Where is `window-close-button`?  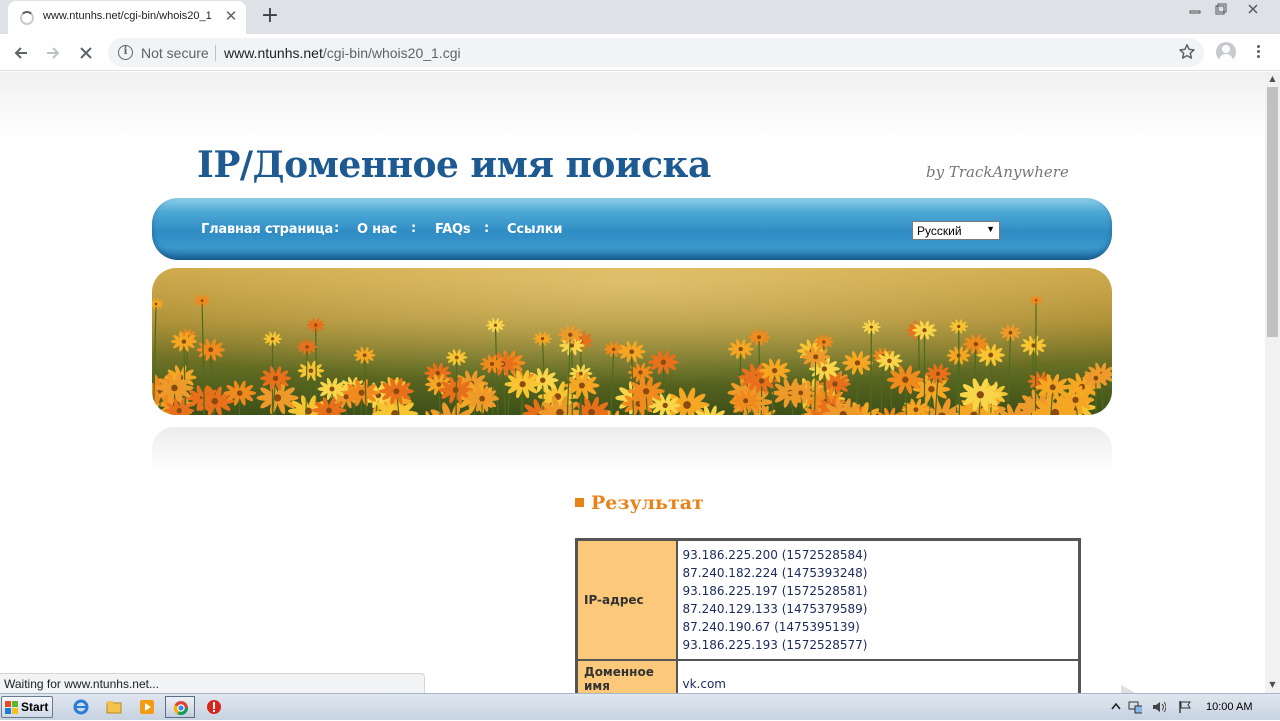 window-close-button is located at coordinates (1254, 9).